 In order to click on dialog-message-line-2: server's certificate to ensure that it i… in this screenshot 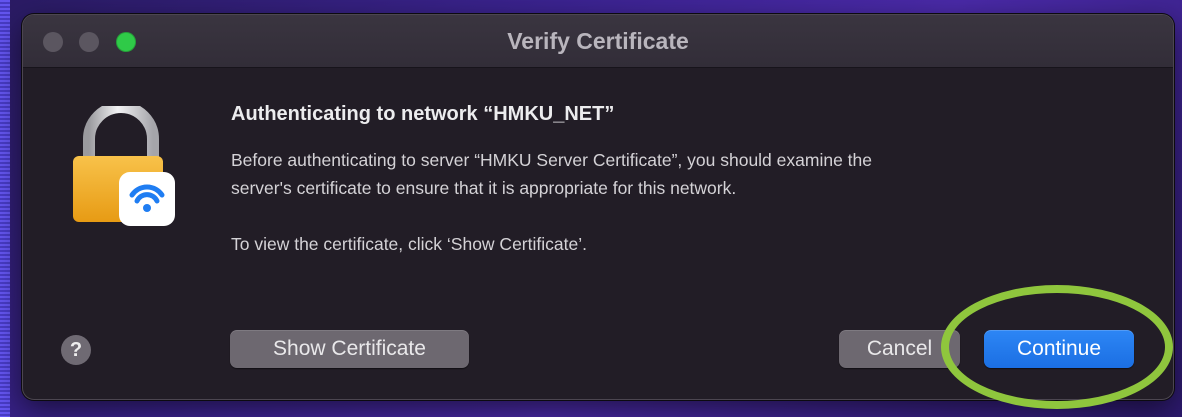, I will do `click(484, 188)`.